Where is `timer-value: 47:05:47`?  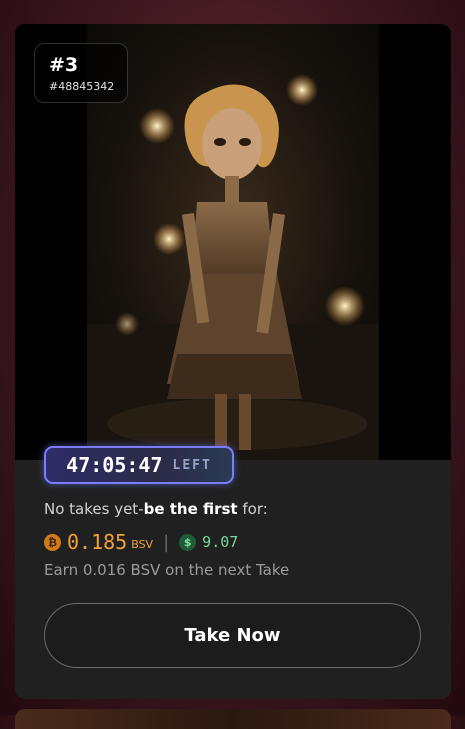
timer-value: 47:05:47 is located at coordinates (114, 465).